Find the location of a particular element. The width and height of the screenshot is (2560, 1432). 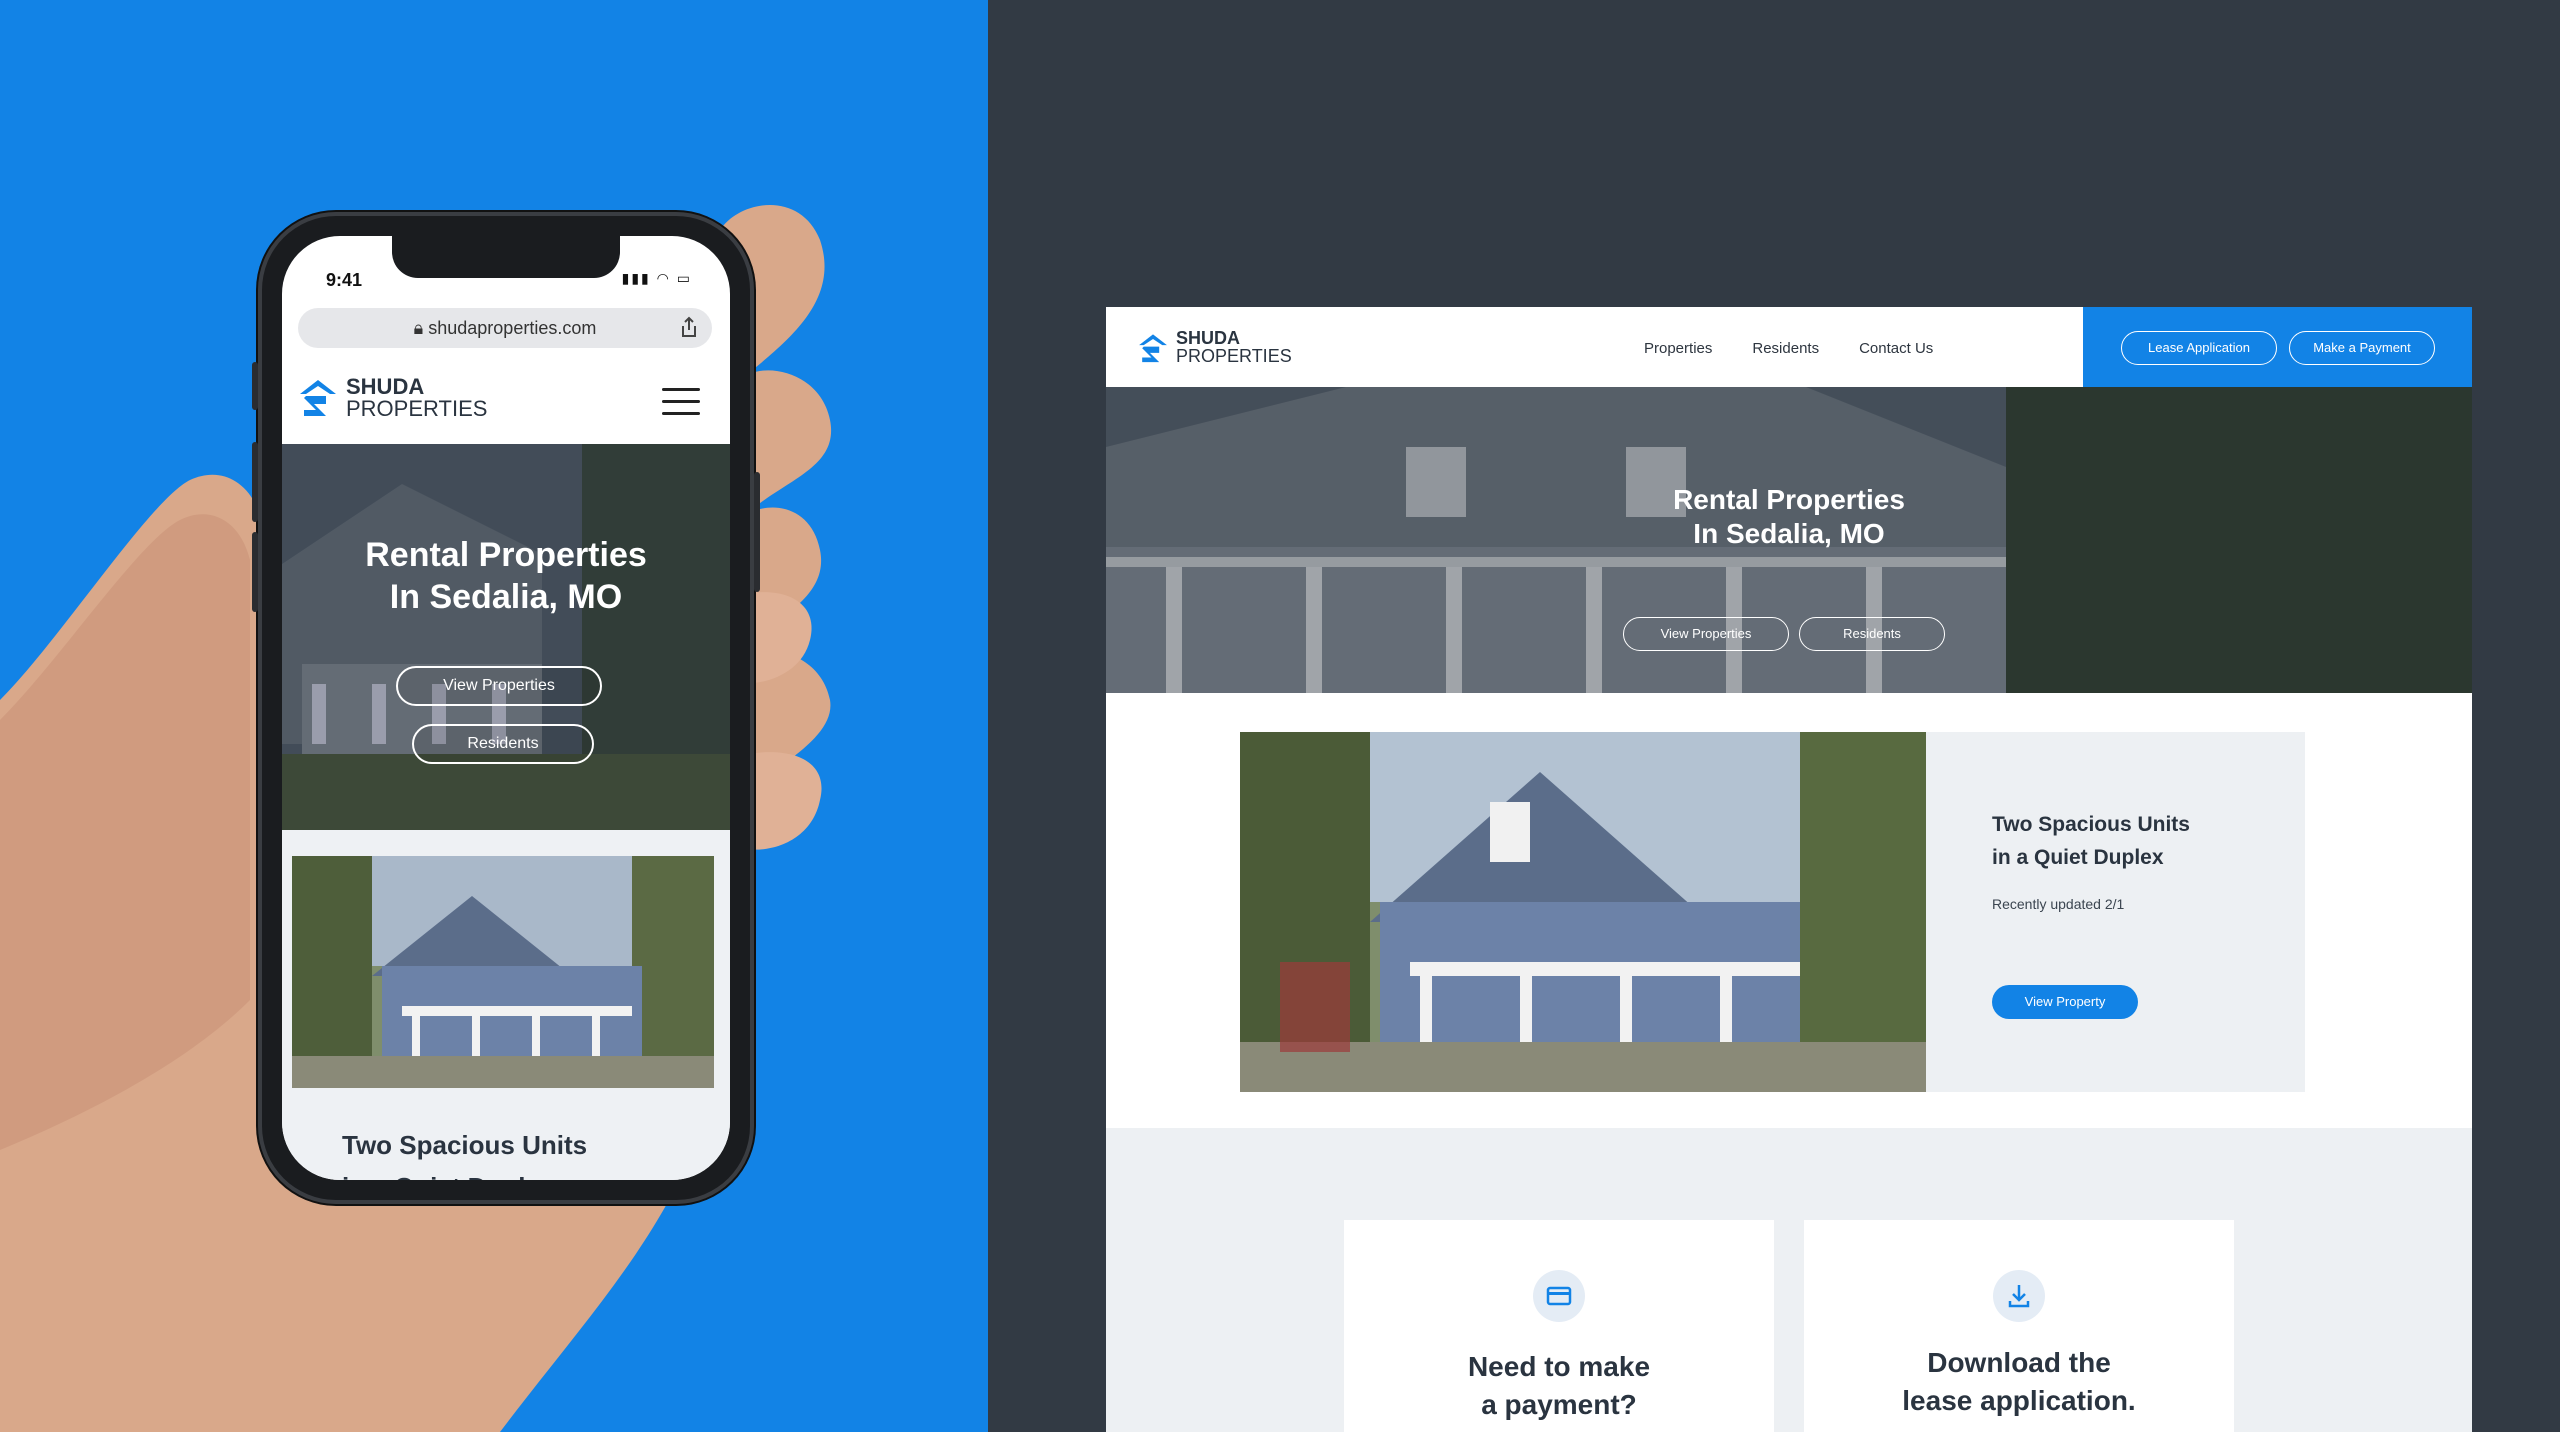

url-text: 🔒︎ shudaproperties.com is located at coordinates (505, 328).